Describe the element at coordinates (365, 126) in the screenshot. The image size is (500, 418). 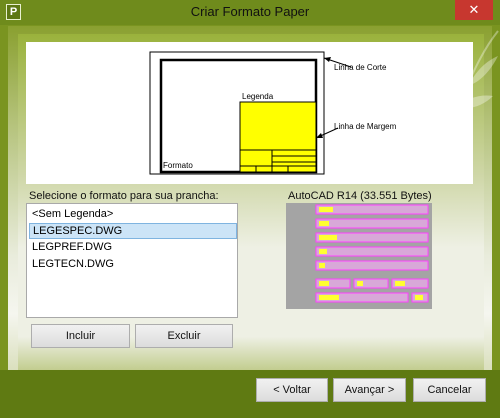
I see `margem-label: Linha de Margem` at that location.